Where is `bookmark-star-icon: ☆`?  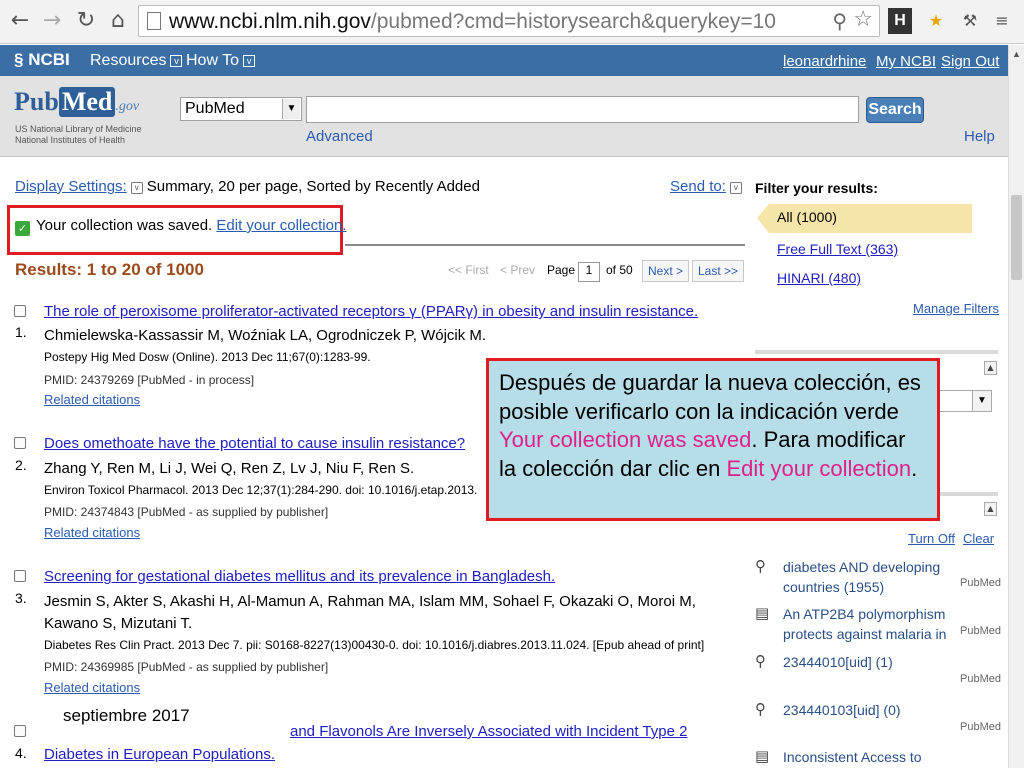
bookmark-star-icon: ☆ is located at coordinates (863, 19).